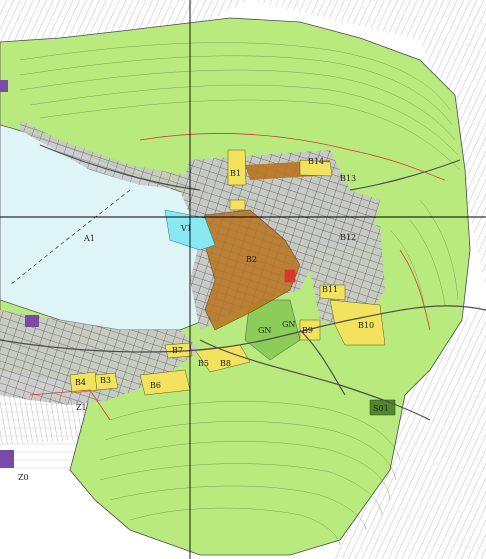 Image resolution: width=486 pixels, height=559 pixels. I want to click on zone-label-s01: S01, so click(381, 408).